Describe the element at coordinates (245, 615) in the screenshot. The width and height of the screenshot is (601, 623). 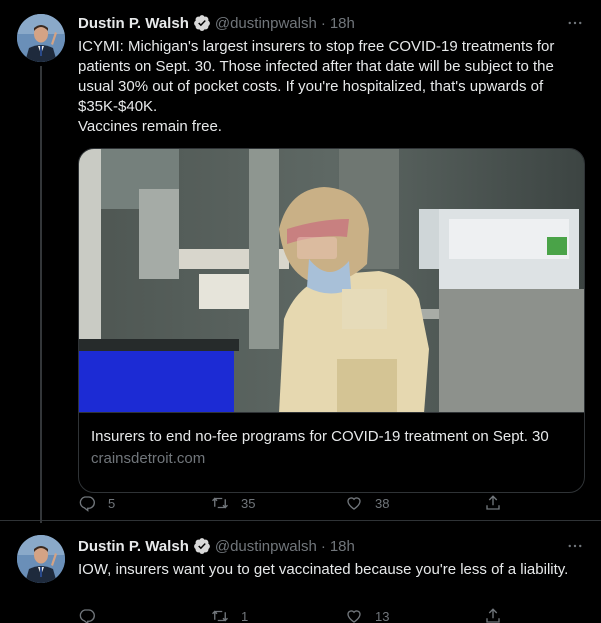
I see `retweet-count: 1` at that location.